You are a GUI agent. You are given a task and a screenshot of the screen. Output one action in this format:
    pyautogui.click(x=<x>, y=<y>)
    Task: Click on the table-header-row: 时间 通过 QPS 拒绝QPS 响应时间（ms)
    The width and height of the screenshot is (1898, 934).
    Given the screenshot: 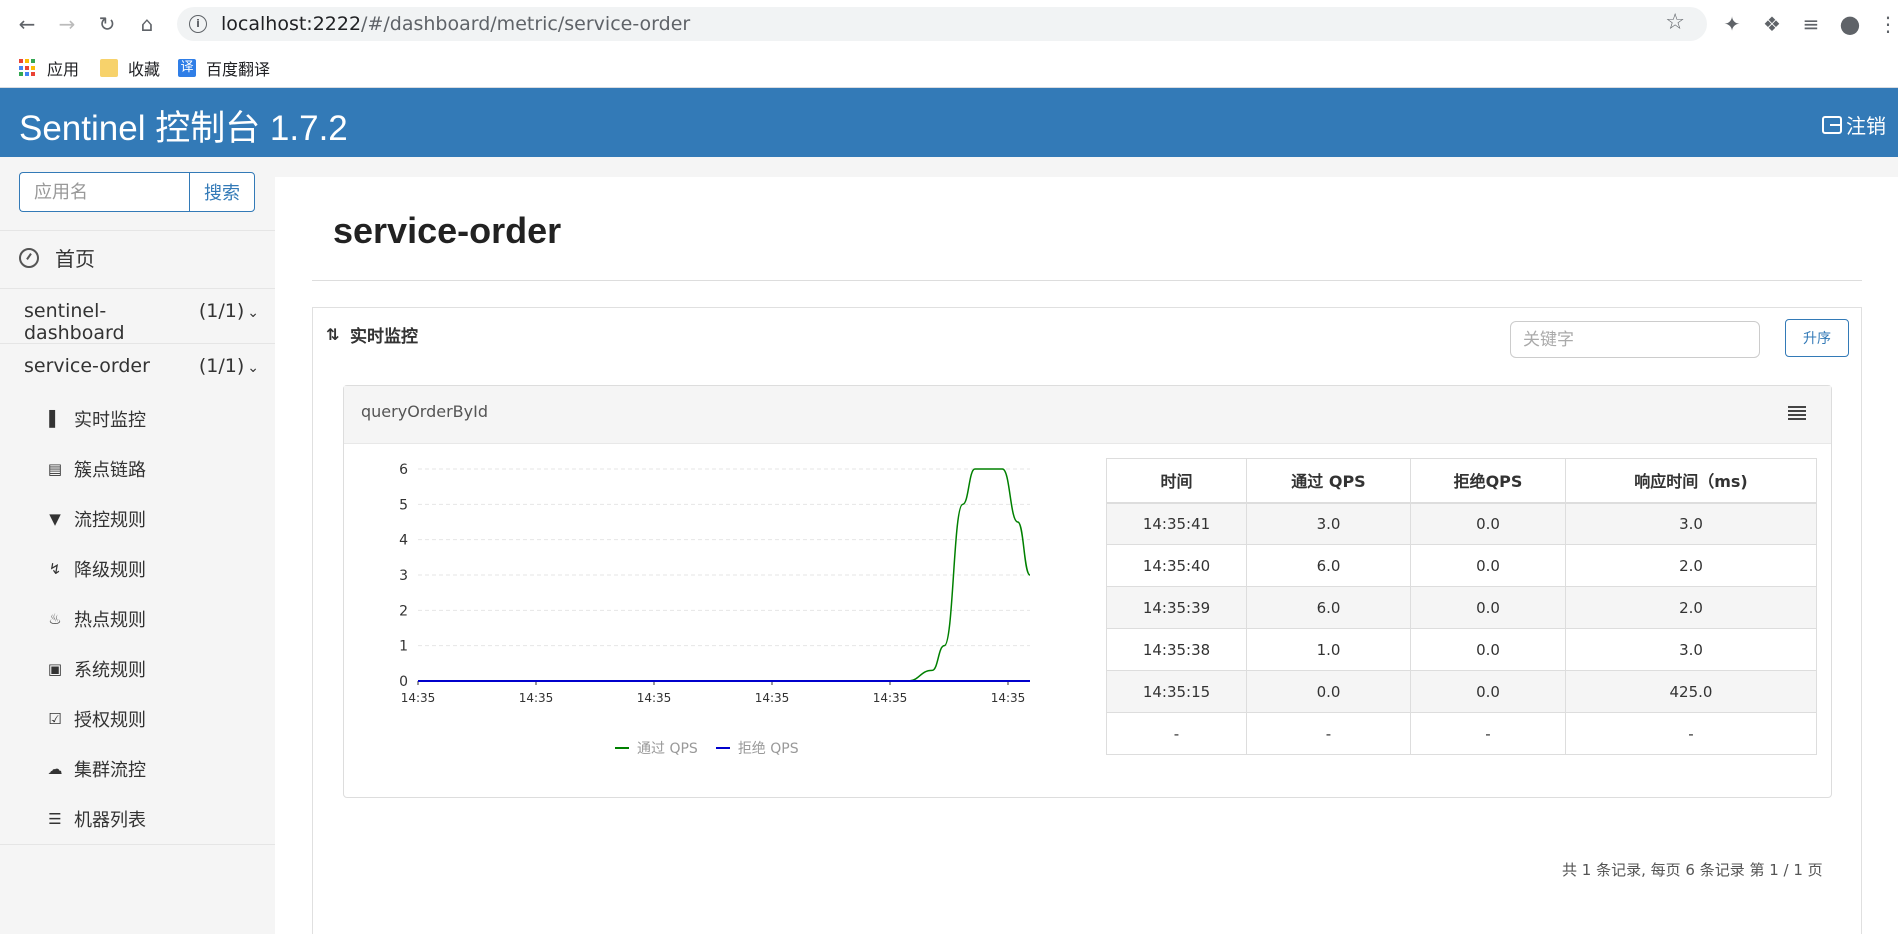 What is the action you would take?
    pyautogui.click(x=1461, y=481)
    